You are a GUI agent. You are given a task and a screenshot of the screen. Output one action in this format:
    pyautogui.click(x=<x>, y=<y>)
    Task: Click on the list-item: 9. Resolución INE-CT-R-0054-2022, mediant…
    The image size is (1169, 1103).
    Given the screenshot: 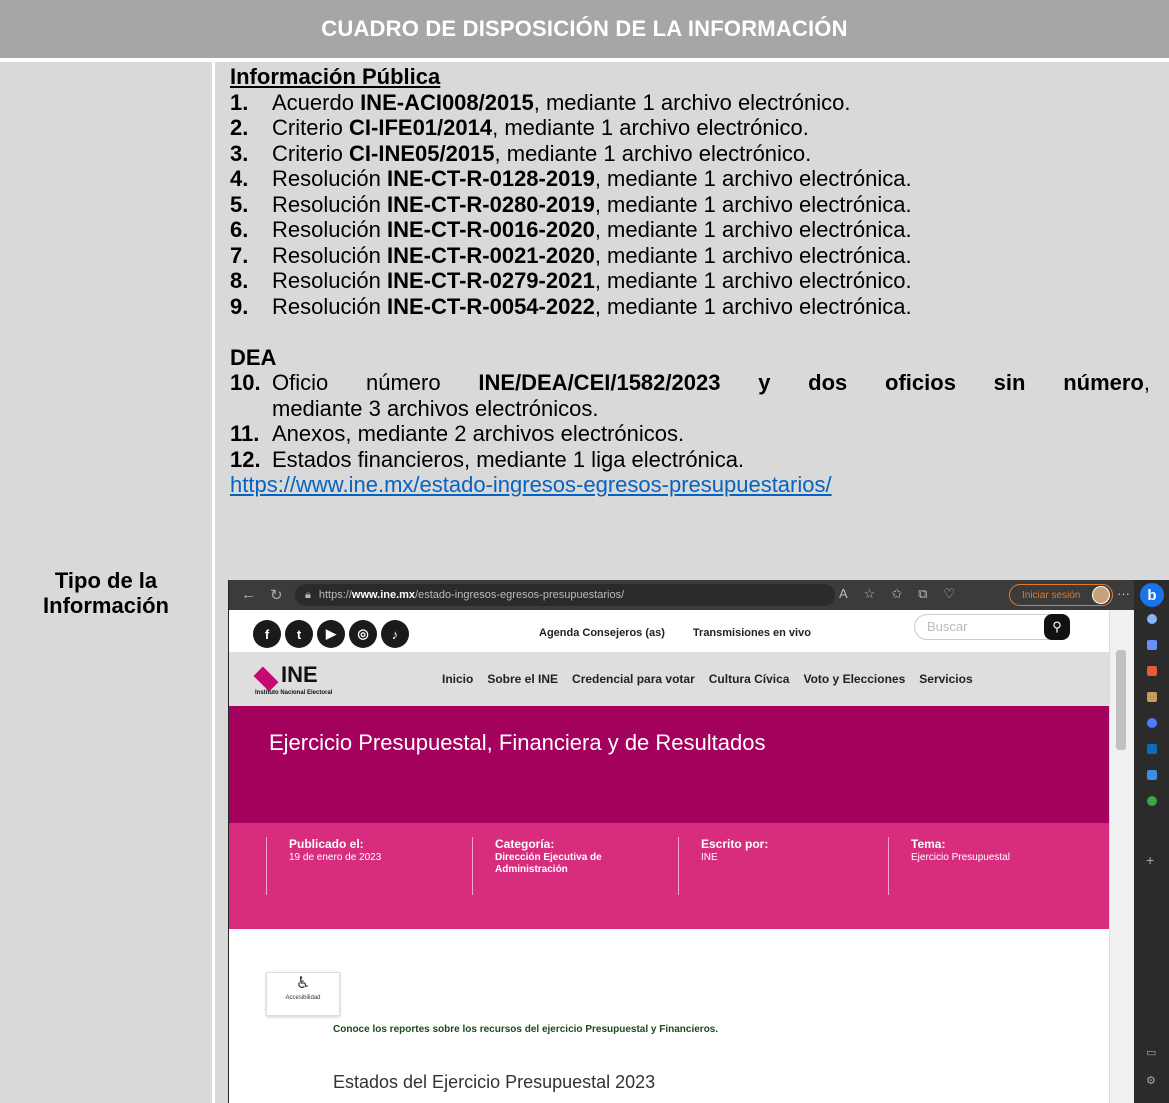 What is the action you would take?
    pyautogui.click(x=690, y=307)
    